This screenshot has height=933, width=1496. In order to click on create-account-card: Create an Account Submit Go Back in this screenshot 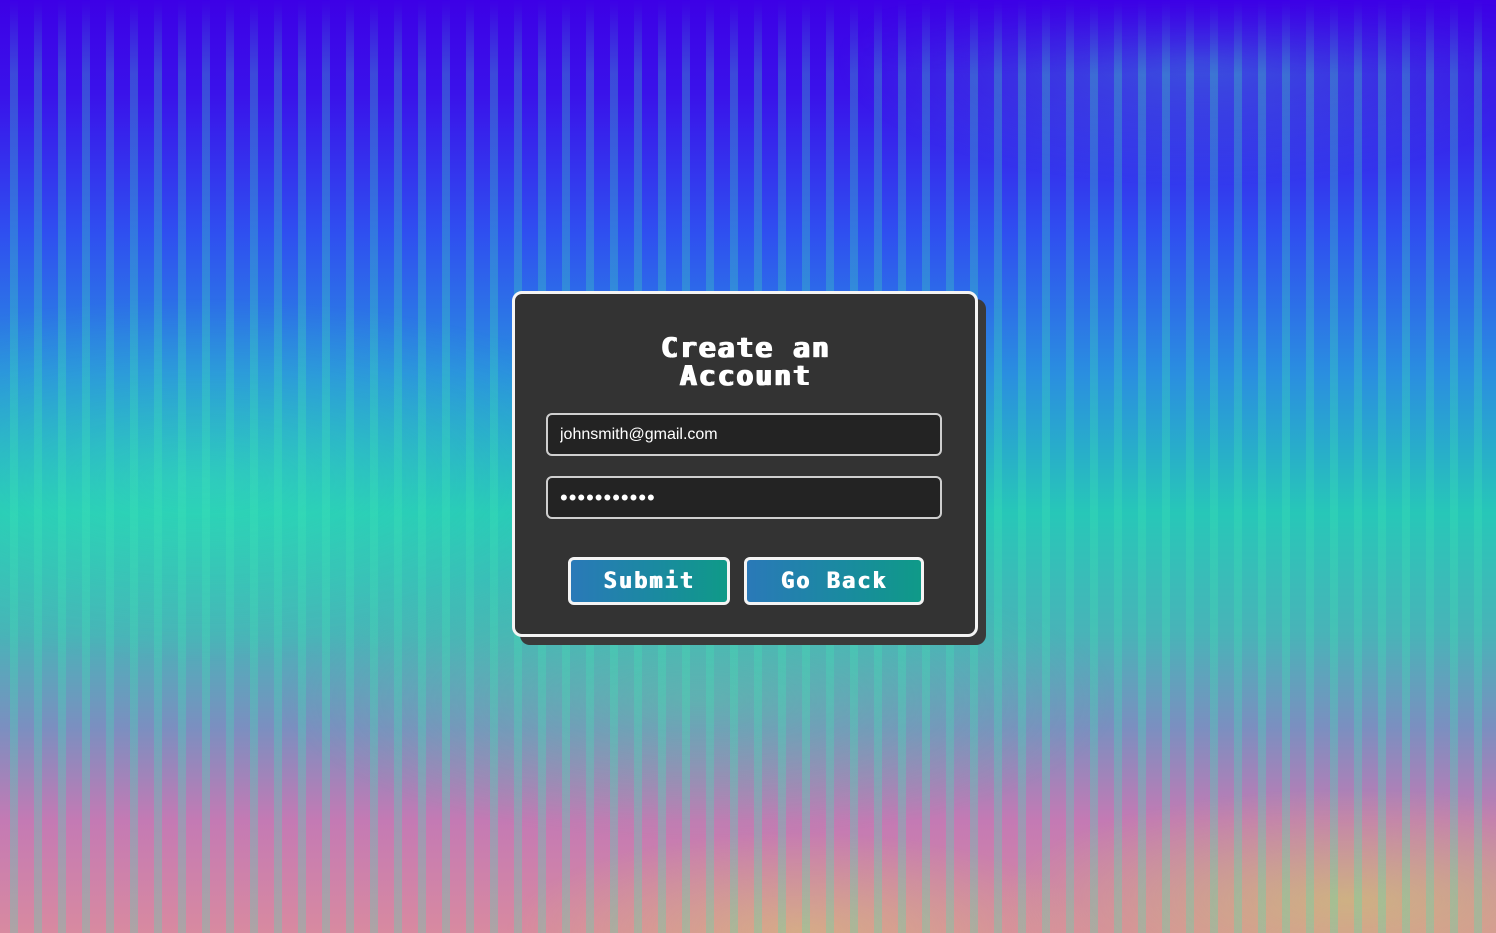, I will do `click(745, 464)`.